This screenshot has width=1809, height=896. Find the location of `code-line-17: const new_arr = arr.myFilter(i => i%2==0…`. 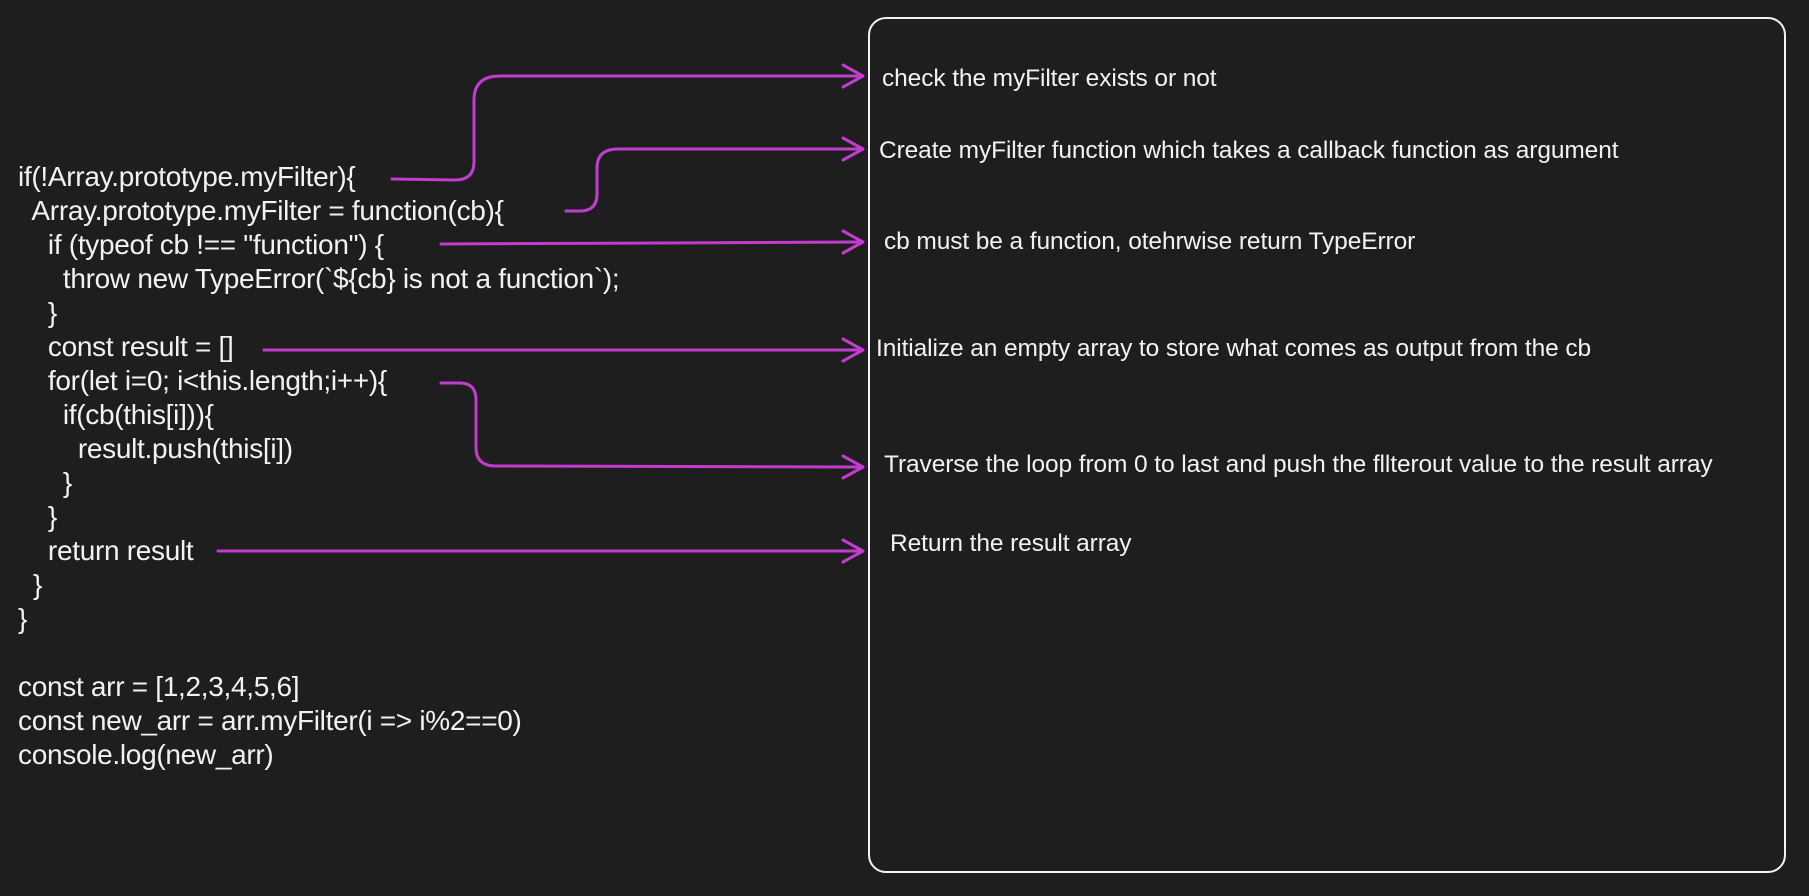

code-line-17: const new_arr = arr.myFilter(i => i%2==0… is located at coordinates (270, 720).